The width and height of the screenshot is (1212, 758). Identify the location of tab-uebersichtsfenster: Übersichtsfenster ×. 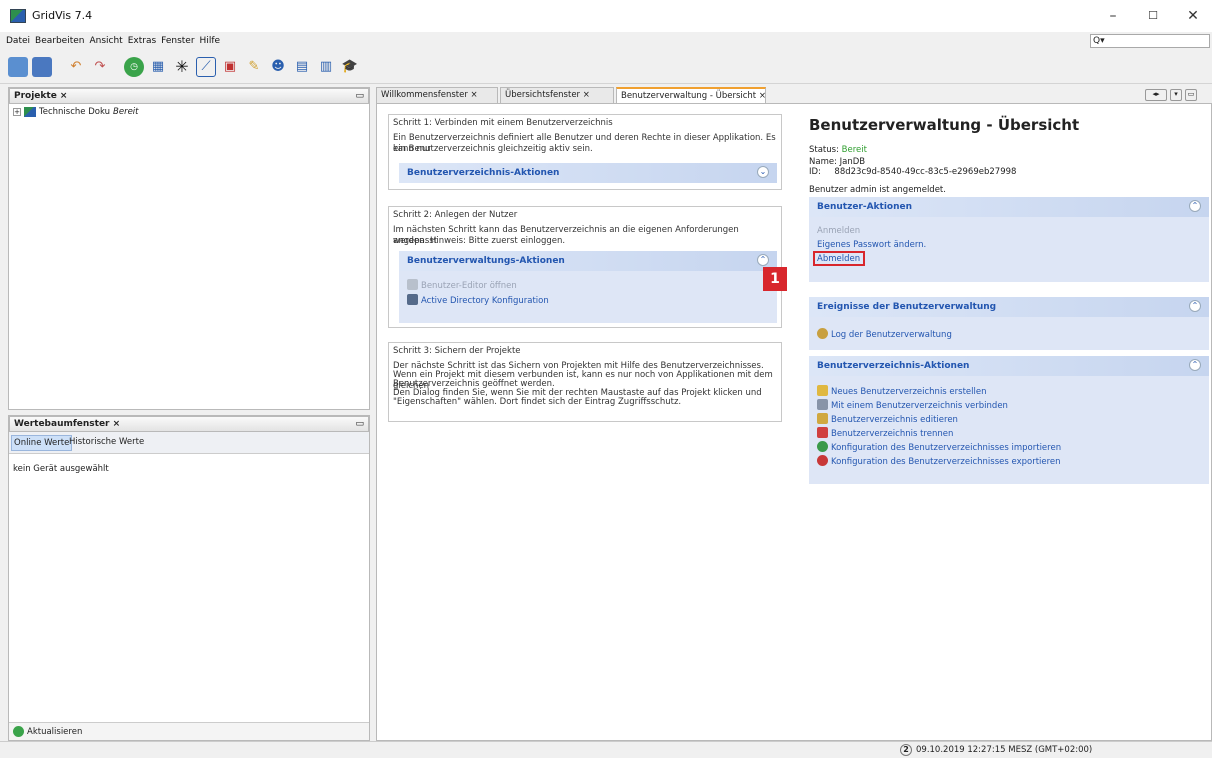
(557, 95).